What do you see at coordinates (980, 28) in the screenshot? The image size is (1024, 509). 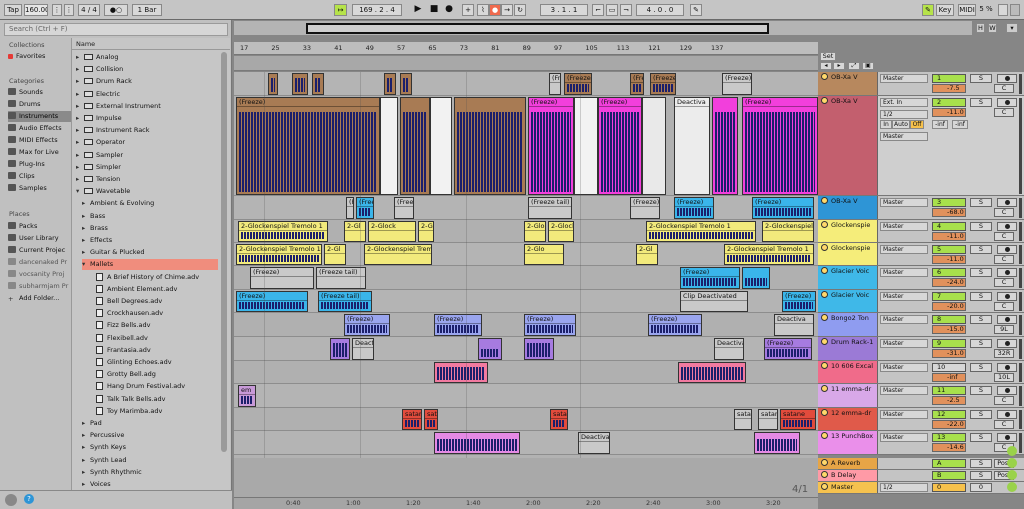 I see `h-button: H` at bounding box center [980, 28].